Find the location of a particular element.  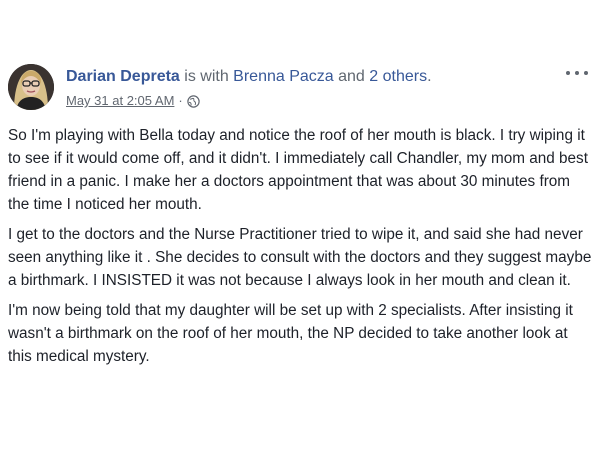

globe-icon is located at coordinates (193, 101).